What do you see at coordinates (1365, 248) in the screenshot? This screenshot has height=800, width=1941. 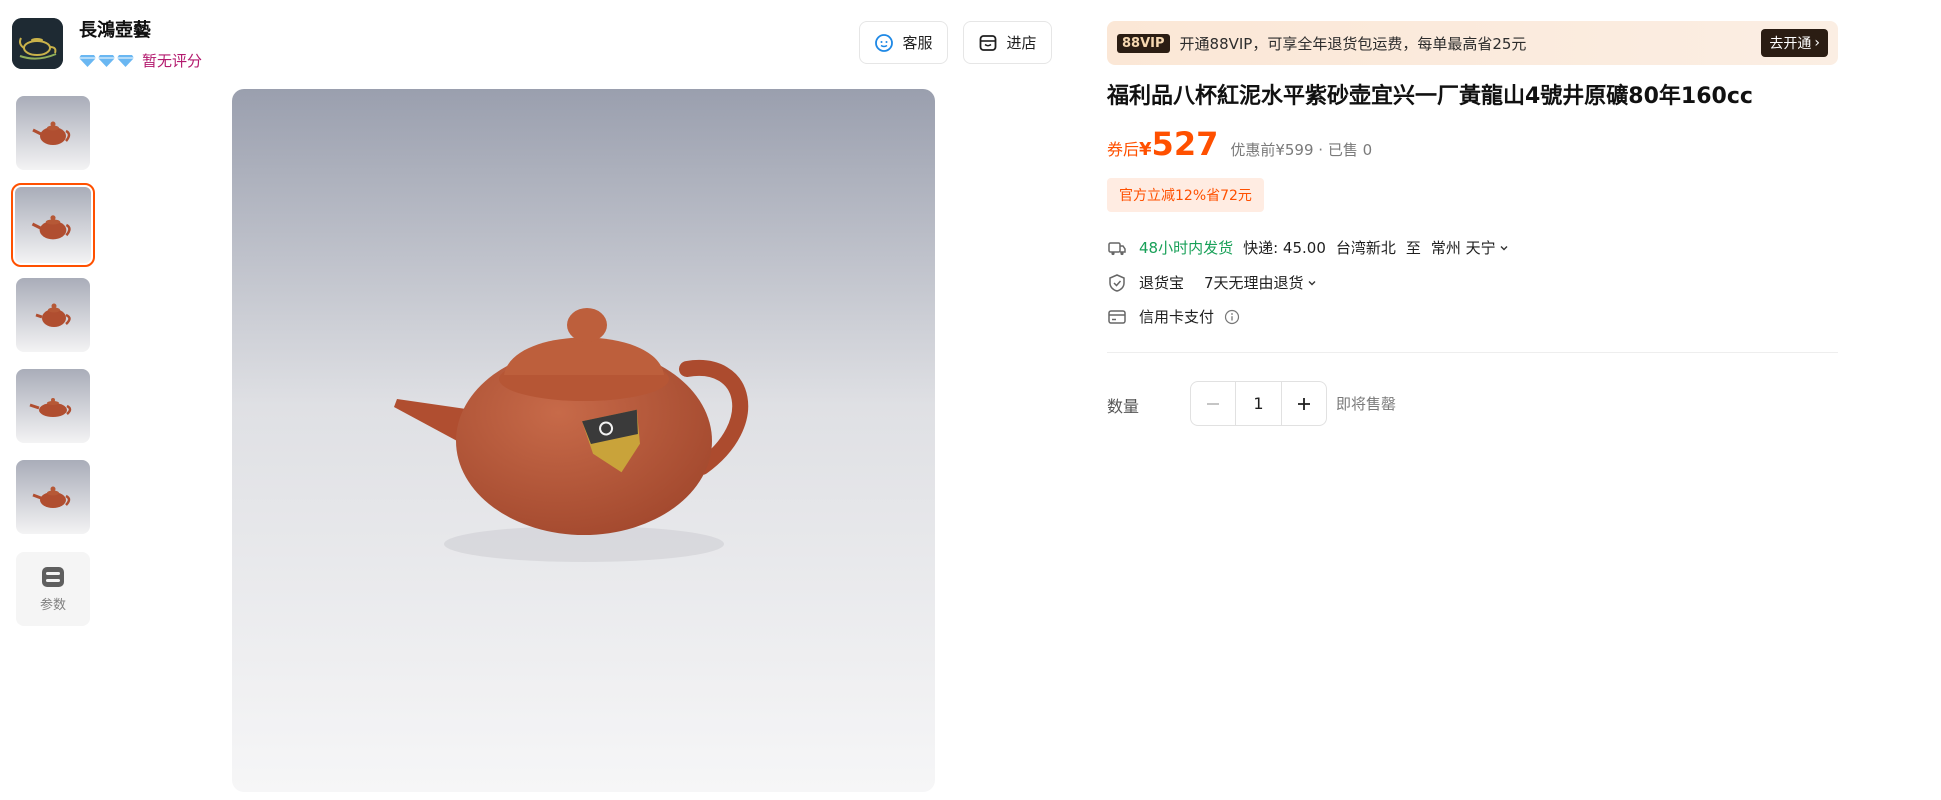 I see `ship-from: 台湾新北` at bounding box center [1365, 248].